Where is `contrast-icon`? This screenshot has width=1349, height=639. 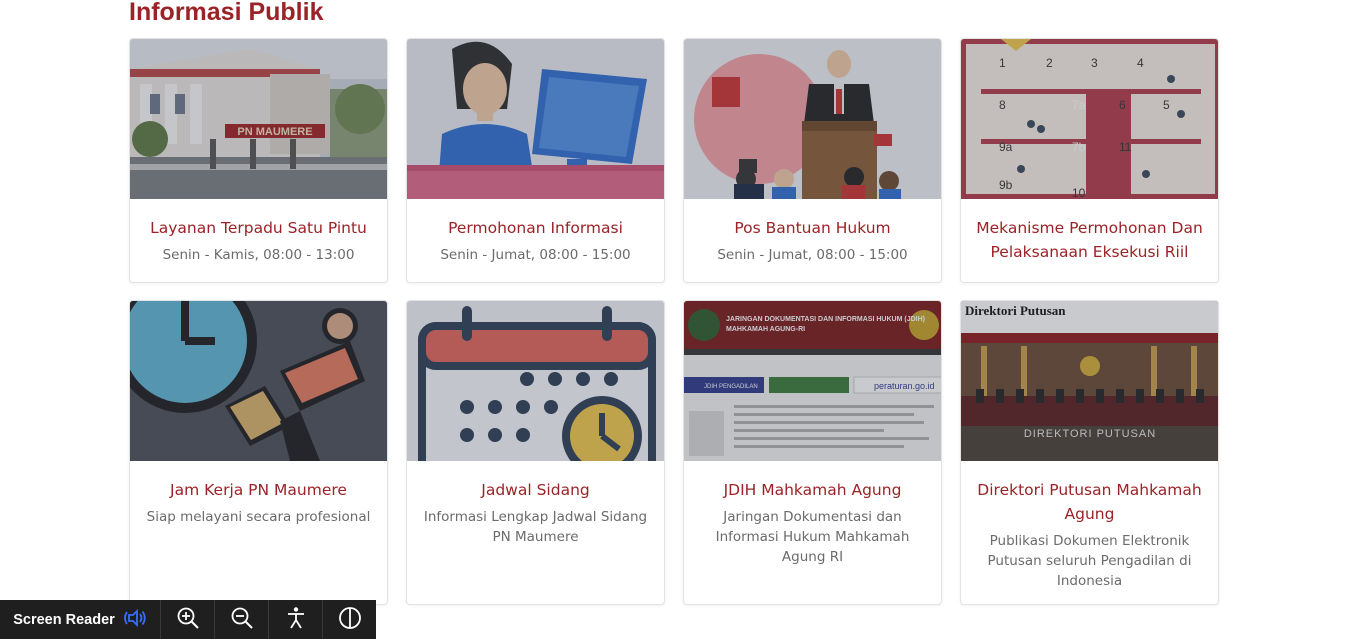
contrast-icon is located at coordinates (350, 620).